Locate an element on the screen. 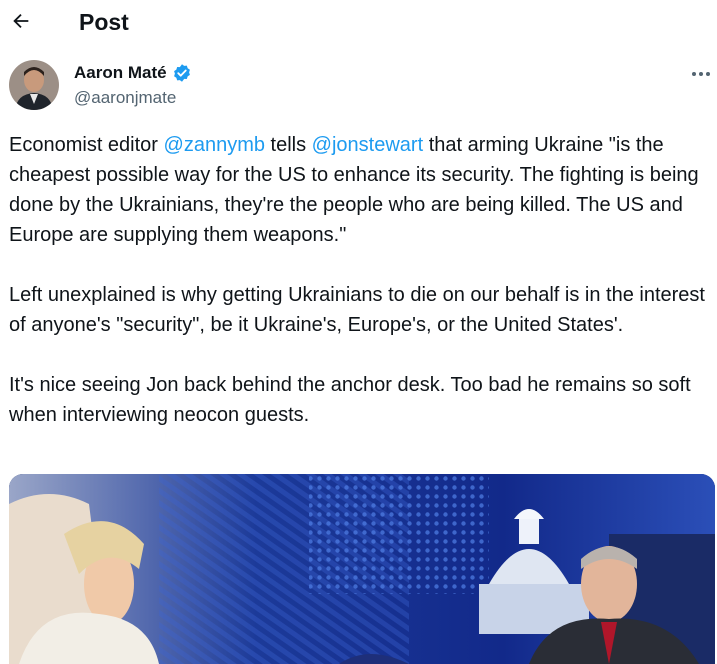  back-button is located at coordinates (21, 21).